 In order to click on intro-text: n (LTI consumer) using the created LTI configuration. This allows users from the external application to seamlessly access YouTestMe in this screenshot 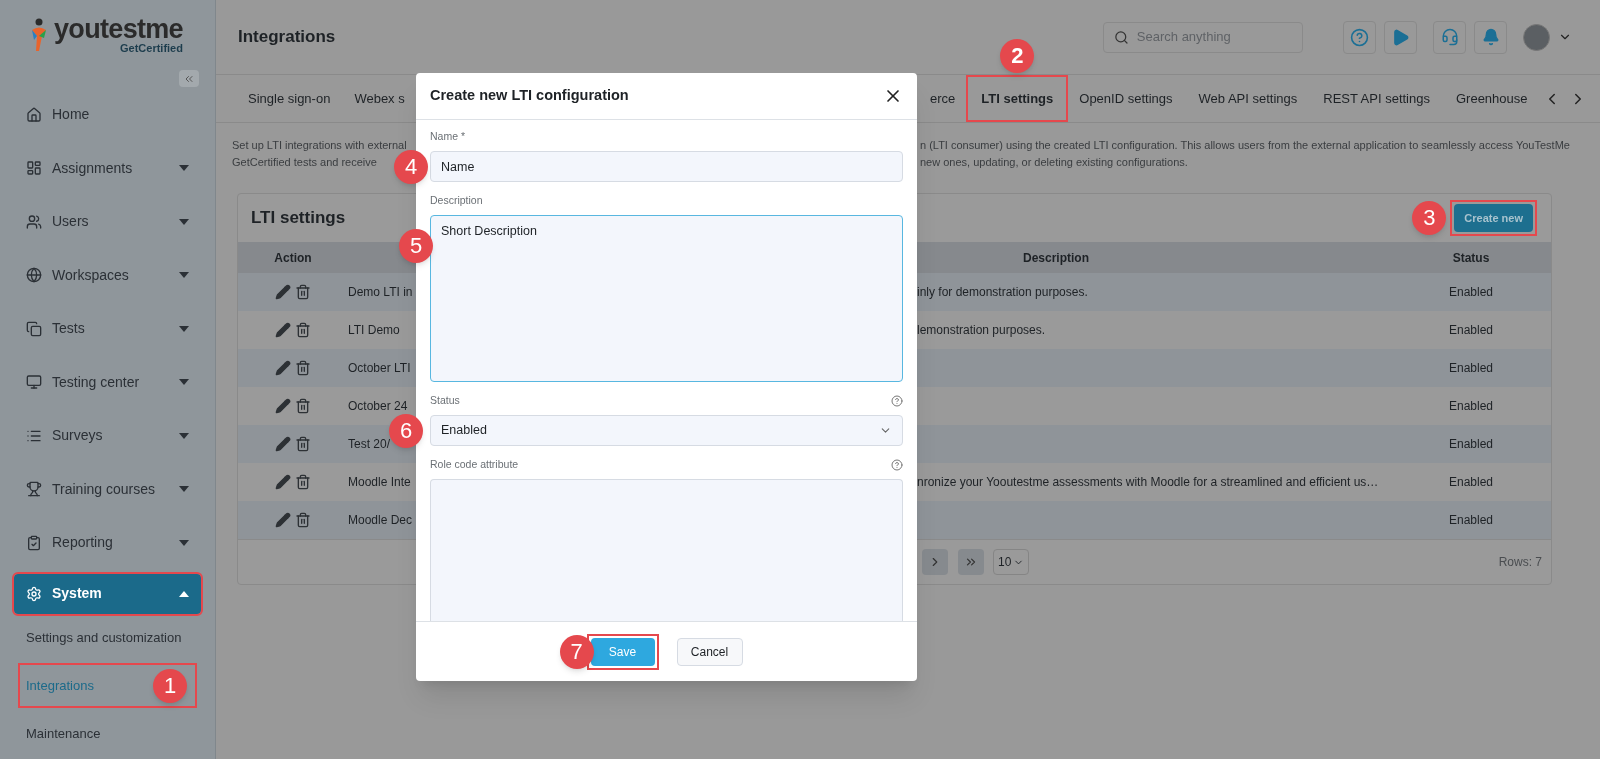, I will do `click(1245, 145)`.